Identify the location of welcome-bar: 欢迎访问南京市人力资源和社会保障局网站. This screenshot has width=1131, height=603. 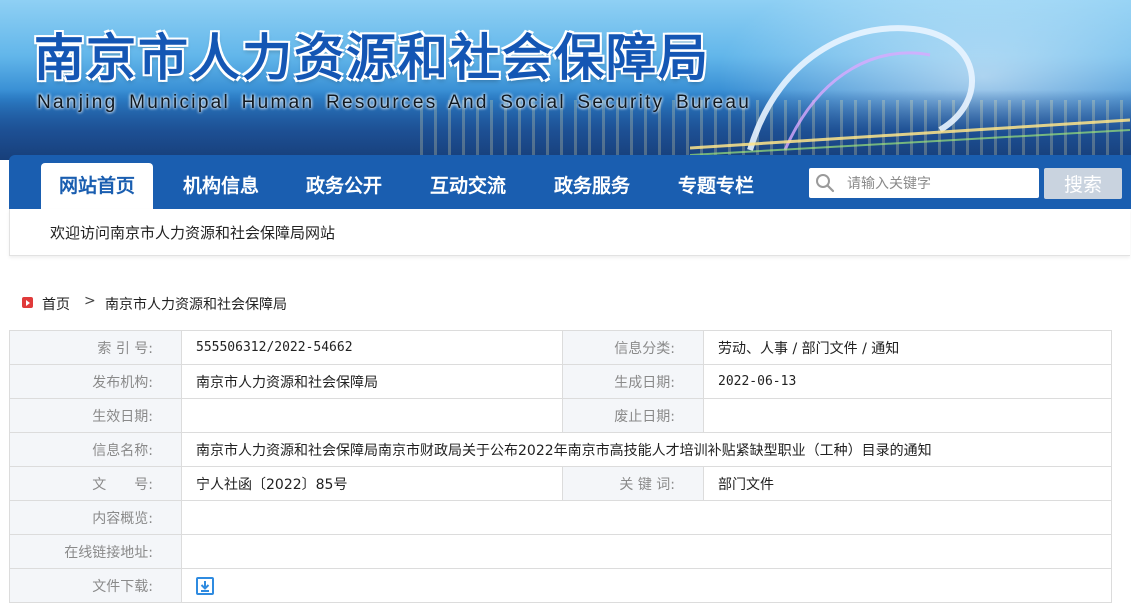
(569, 232).